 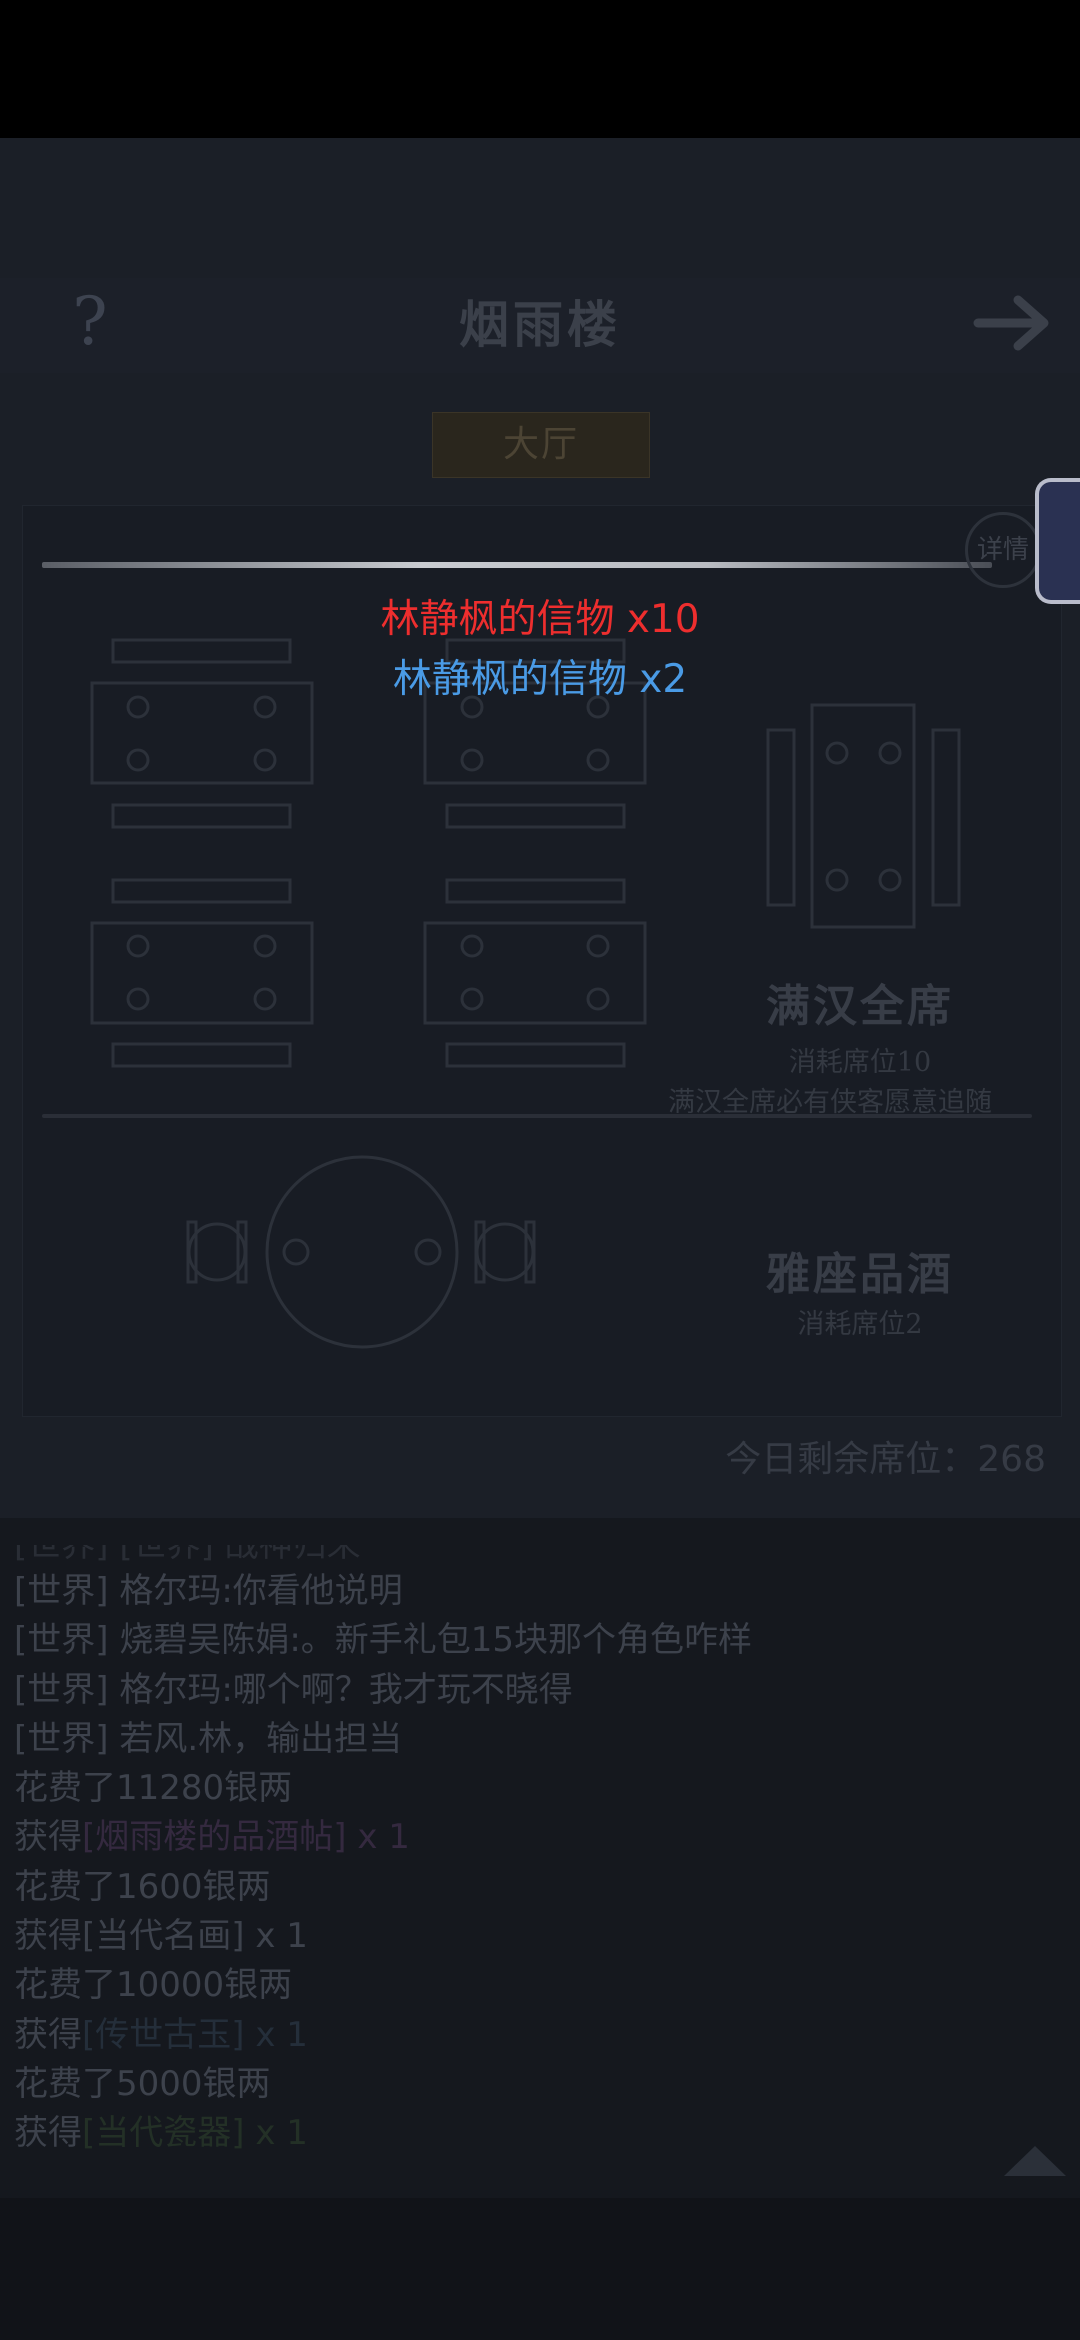 What do you see at coordinates (539, 1936) in the screenshot?
I see `log-line: 获得[当代名画] x 1` at bounding box center [539, 1936].